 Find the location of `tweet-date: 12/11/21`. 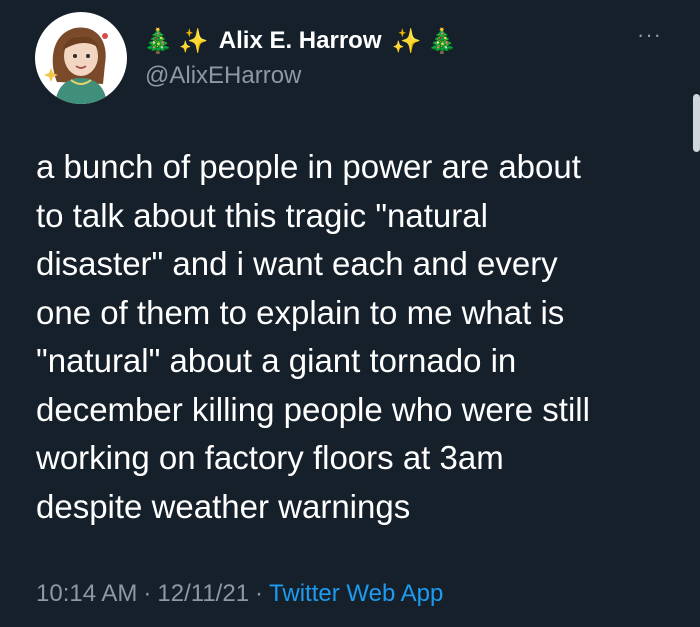

tweet-date: 12/11/21 is located at coordinates (203, 594).